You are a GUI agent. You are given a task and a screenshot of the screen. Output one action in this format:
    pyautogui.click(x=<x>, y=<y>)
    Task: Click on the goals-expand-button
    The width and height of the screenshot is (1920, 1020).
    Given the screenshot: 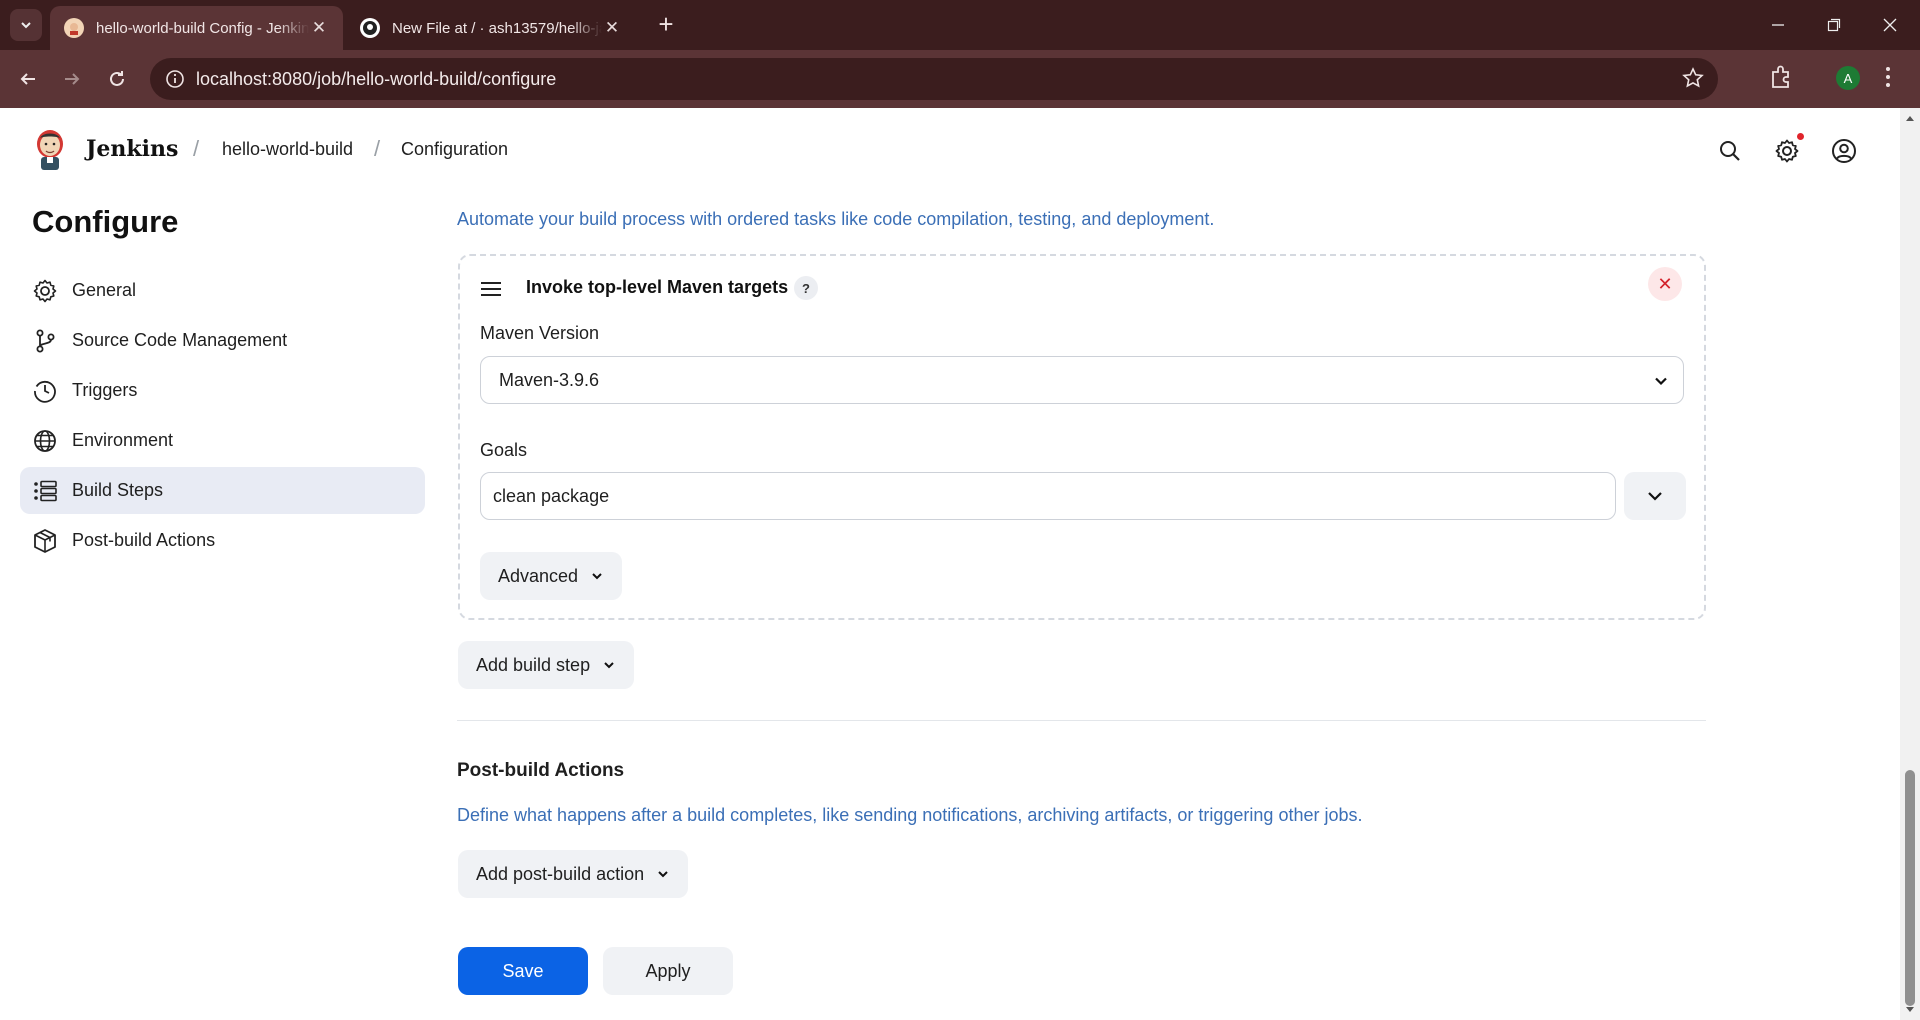 What is the action you would take?
    pyautogui.click(x=1655, y=496)
    